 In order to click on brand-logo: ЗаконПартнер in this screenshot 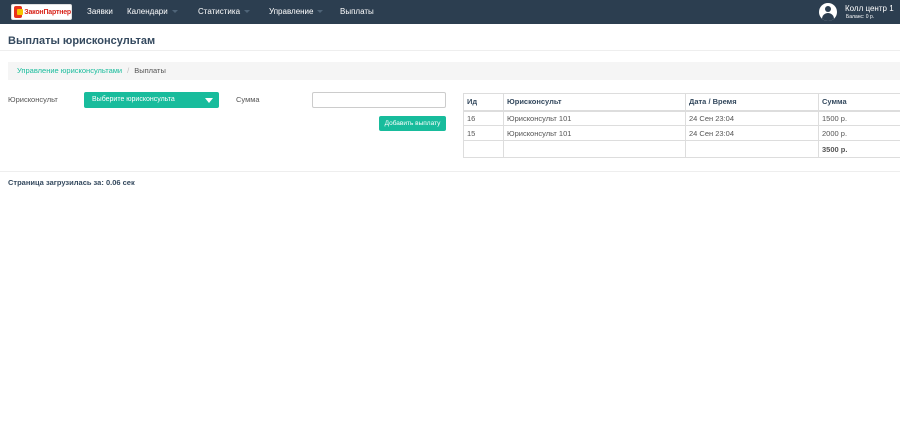, I will do `click(41, 12)`.